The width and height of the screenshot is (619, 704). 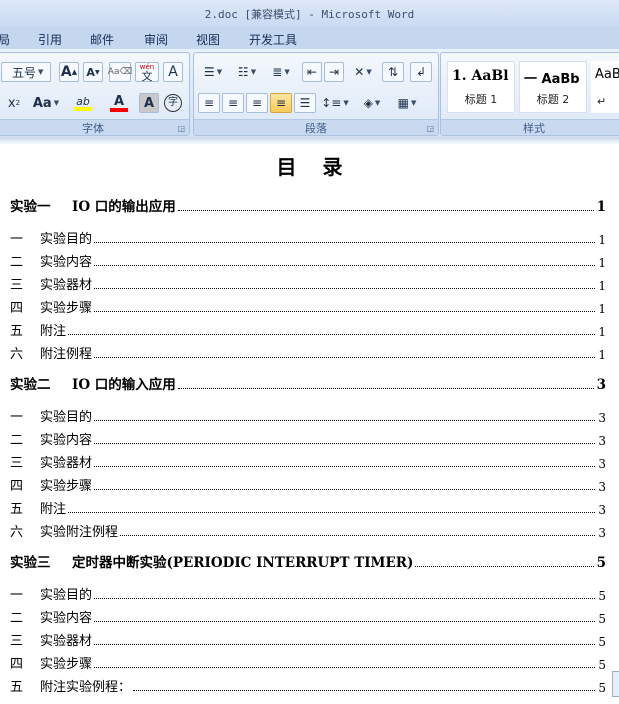 What do you see at coordinates (17, 532) in the screenshot?
I see `toc-number: 六` at bounding box center [17, 532].